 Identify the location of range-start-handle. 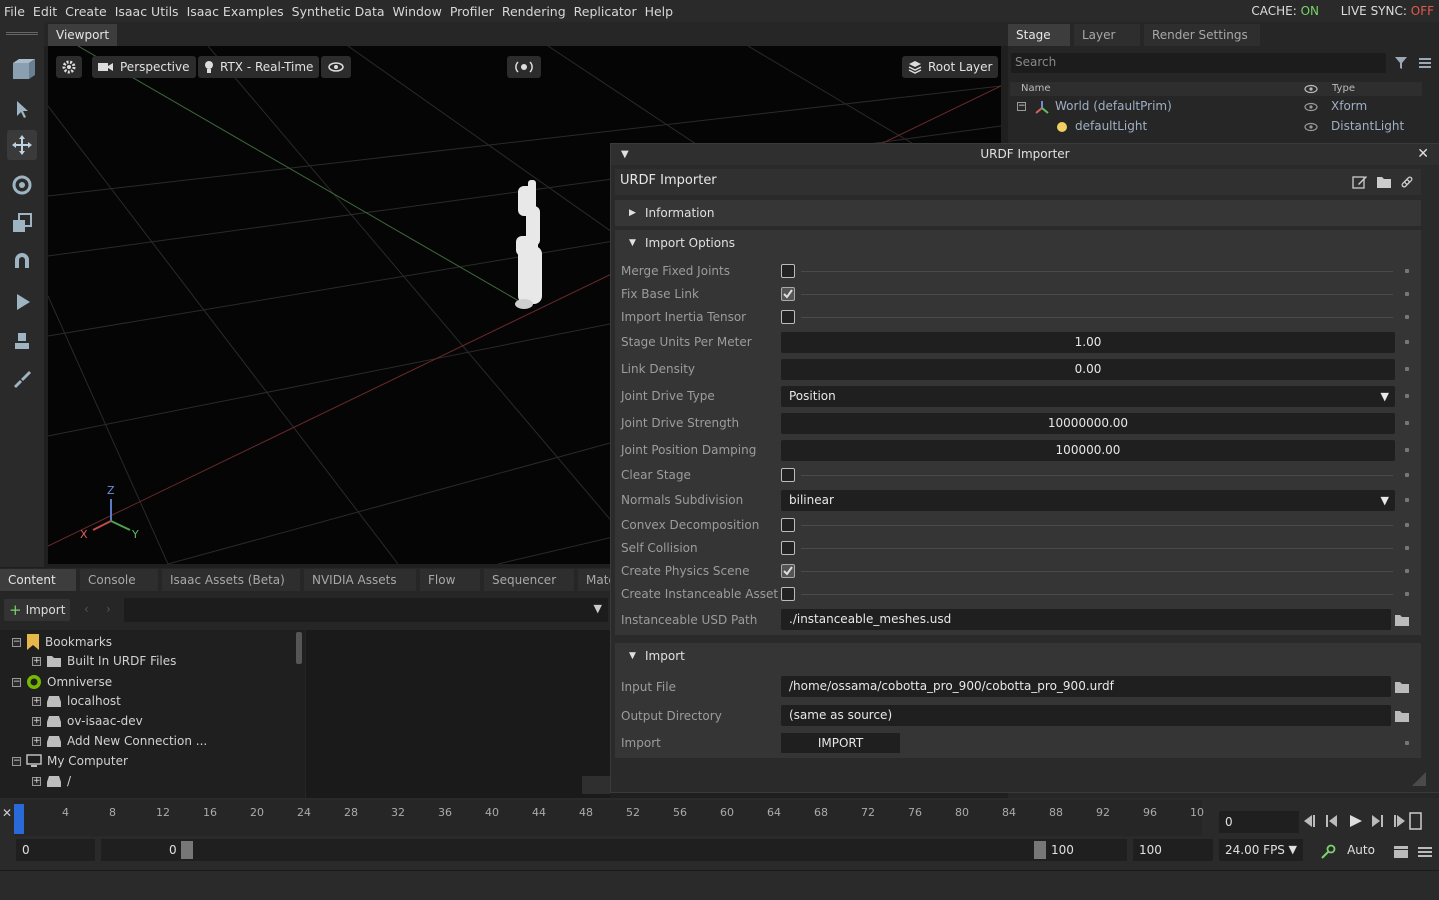
(187, 850).